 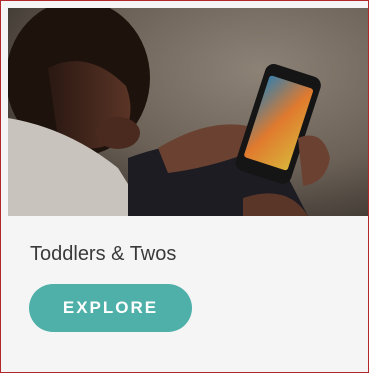 What do you see at coordinates (110, 308) in the screenshot?
I see `explore-button: EXPLORE` at bounding box center [110, 308].